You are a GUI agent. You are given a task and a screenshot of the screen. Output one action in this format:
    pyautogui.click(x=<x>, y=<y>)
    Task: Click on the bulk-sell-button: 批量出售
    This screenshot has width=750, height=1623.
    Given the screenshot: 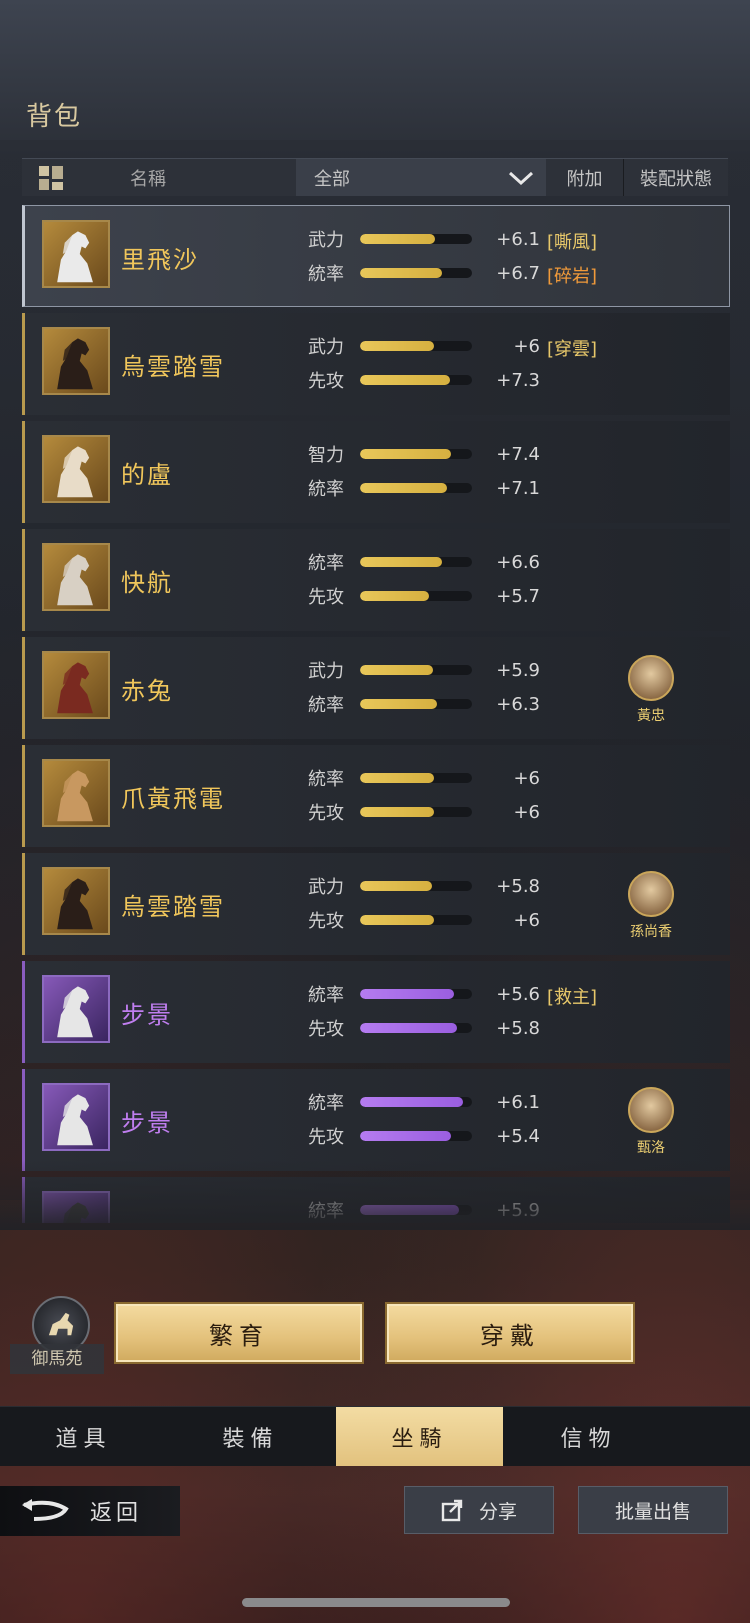 What is the action you would take?
    pyautogui.click(x=653, y=1510)
    